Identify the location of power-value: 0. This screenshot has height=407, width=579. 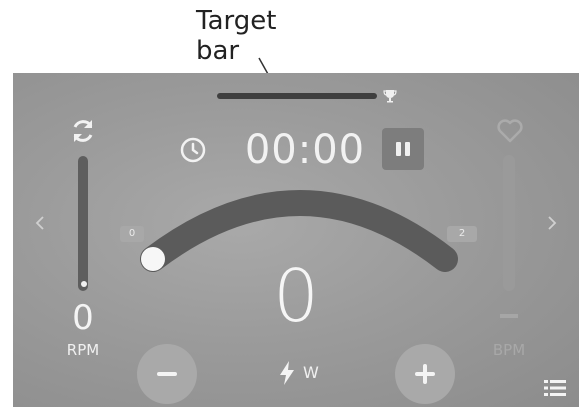
(296, 296).